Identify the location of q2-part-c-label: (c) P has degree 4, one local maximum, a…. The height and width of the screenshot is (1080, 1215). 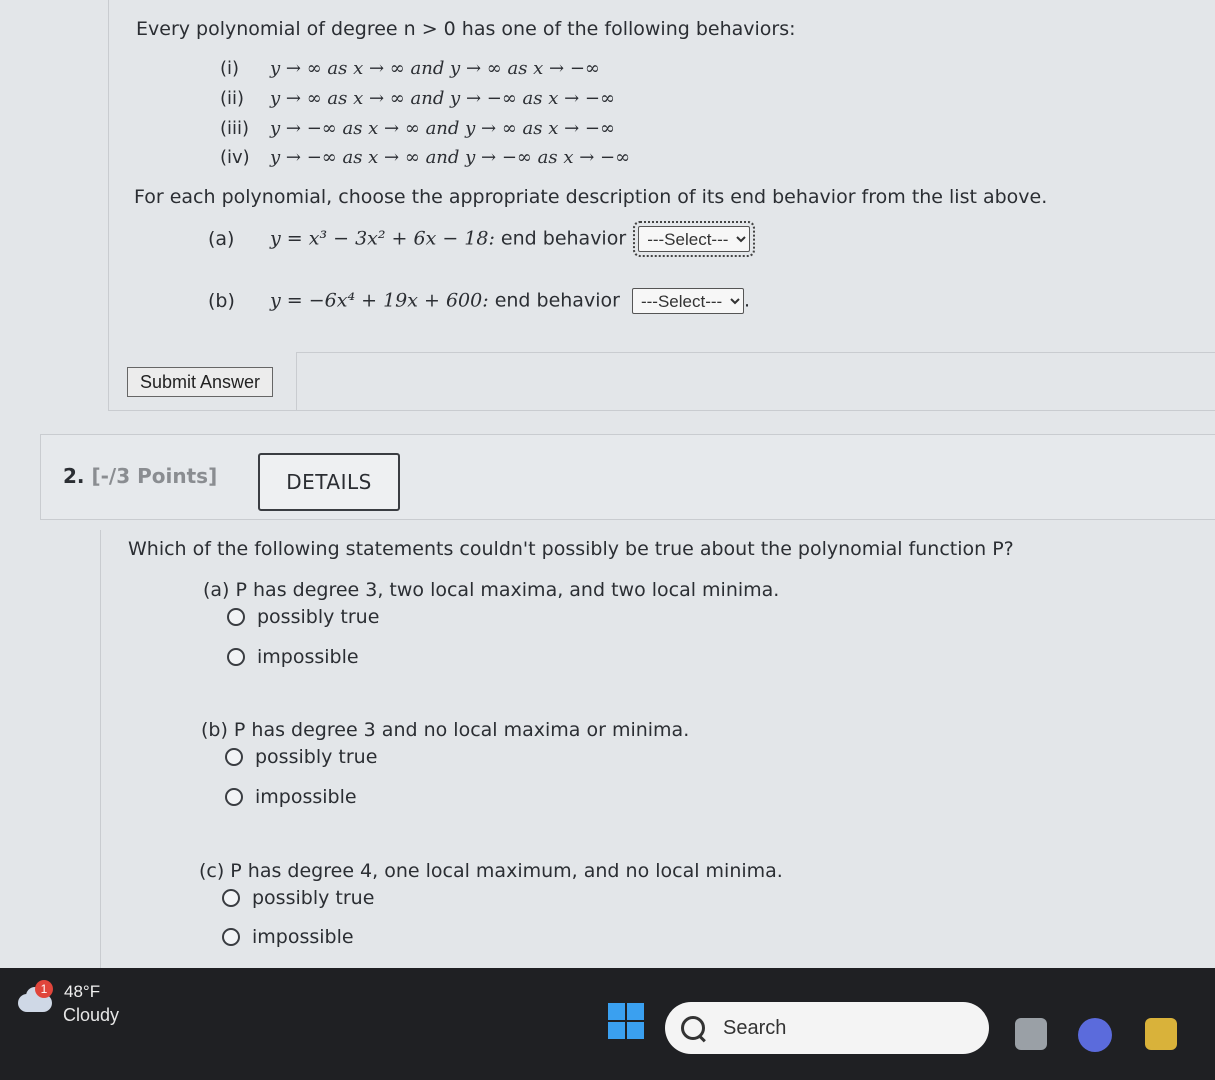
(491, 871).